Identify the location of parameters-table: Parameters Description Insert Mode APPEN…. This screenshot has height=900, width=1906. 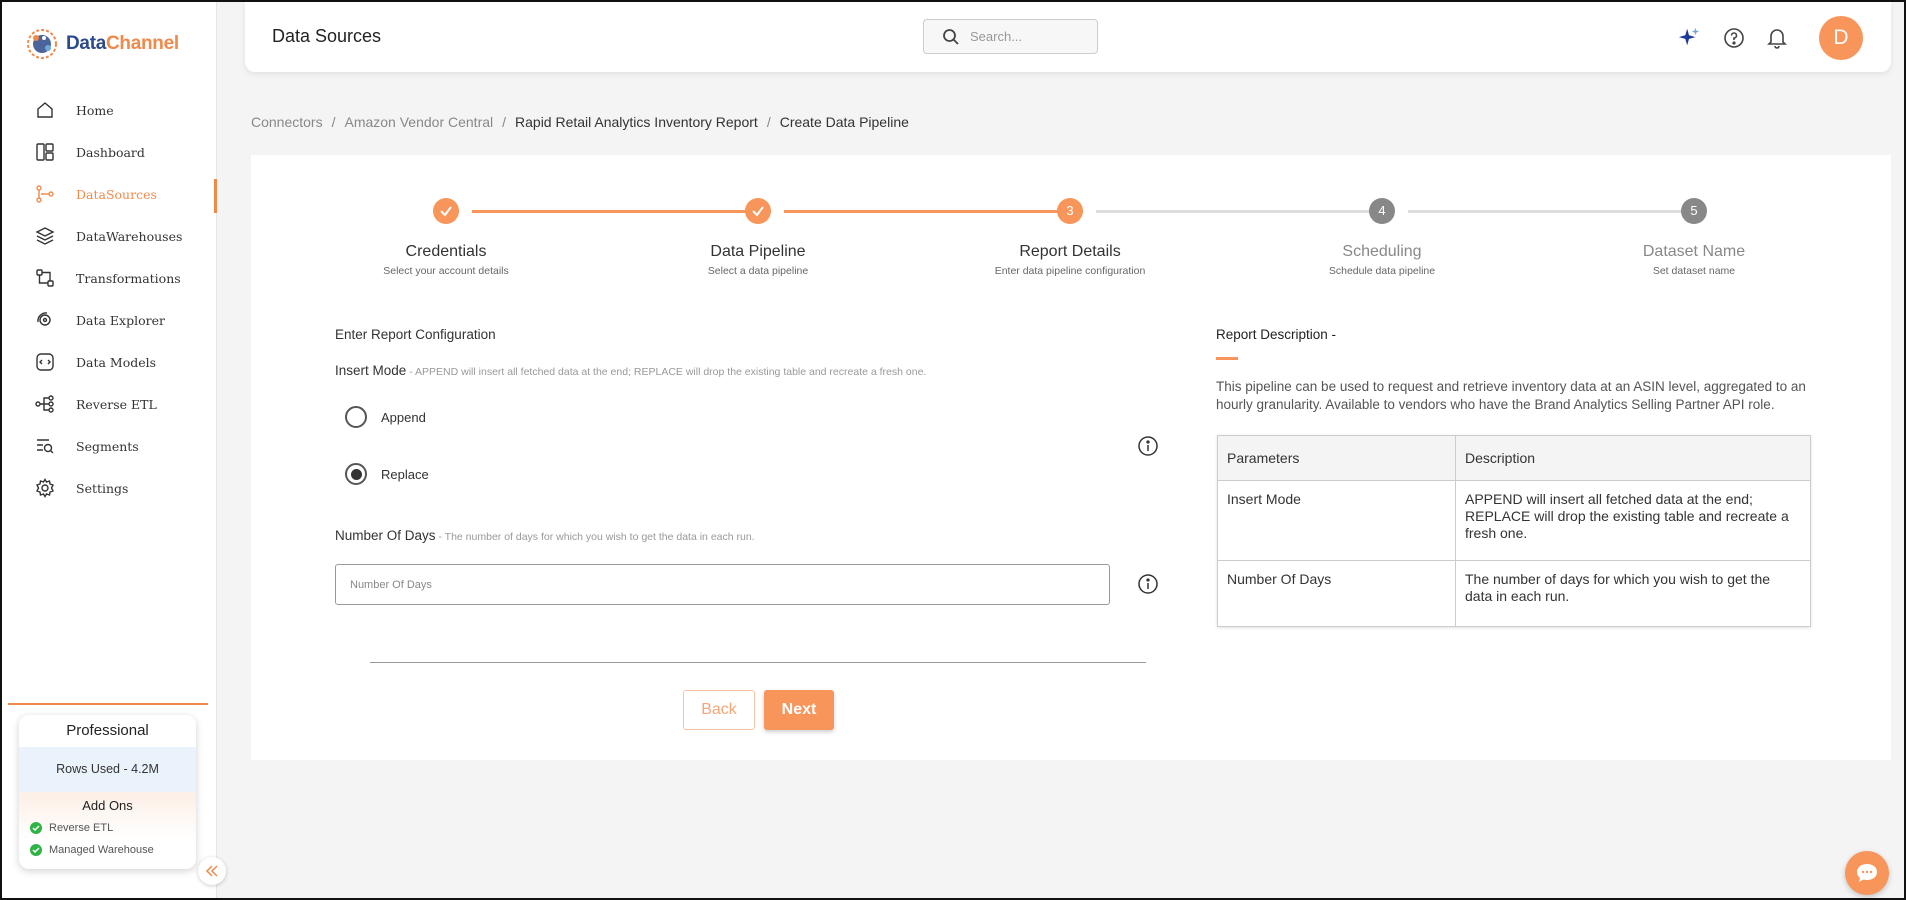
(1514, 531).